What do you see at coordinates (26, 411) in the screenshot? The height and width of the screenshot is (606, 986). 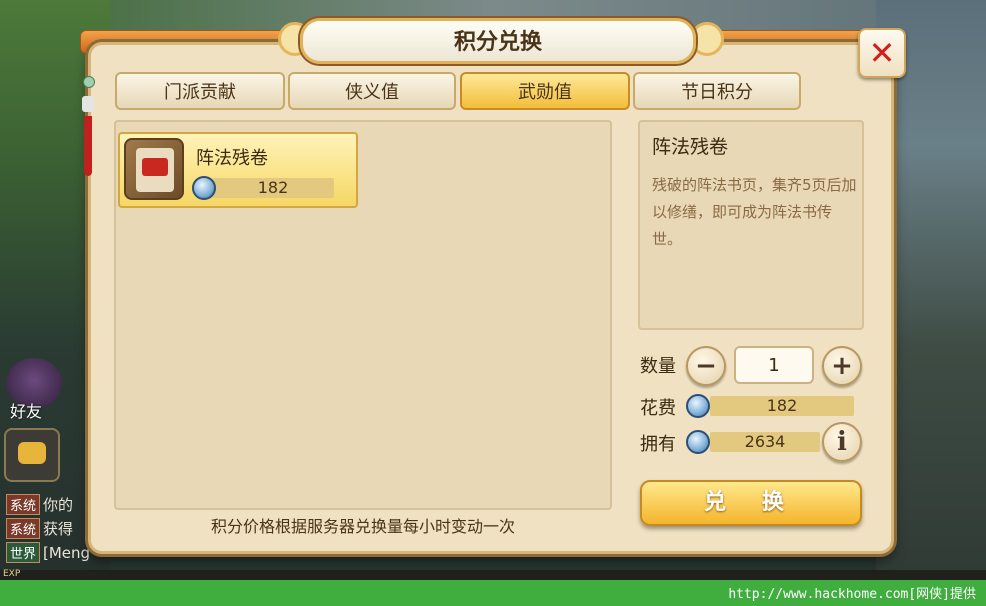 I see `friend-label: 好友` at bounding box center [26, 411].